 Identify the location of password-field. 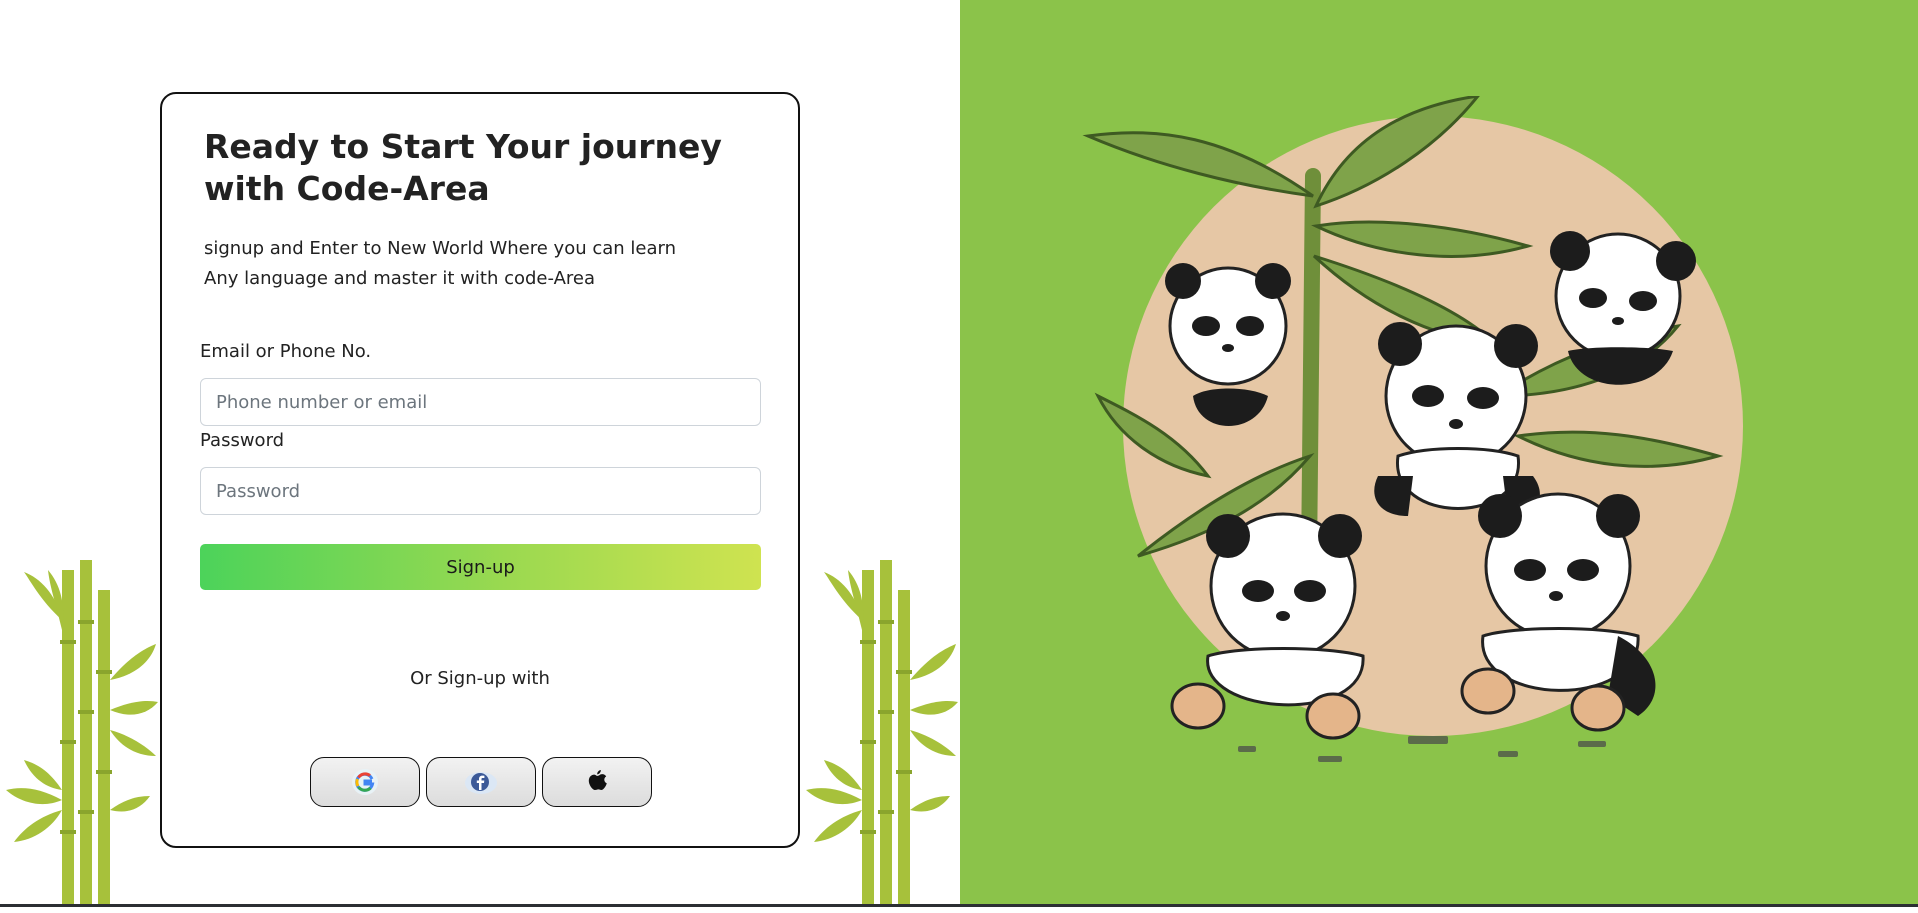
(480, 491).